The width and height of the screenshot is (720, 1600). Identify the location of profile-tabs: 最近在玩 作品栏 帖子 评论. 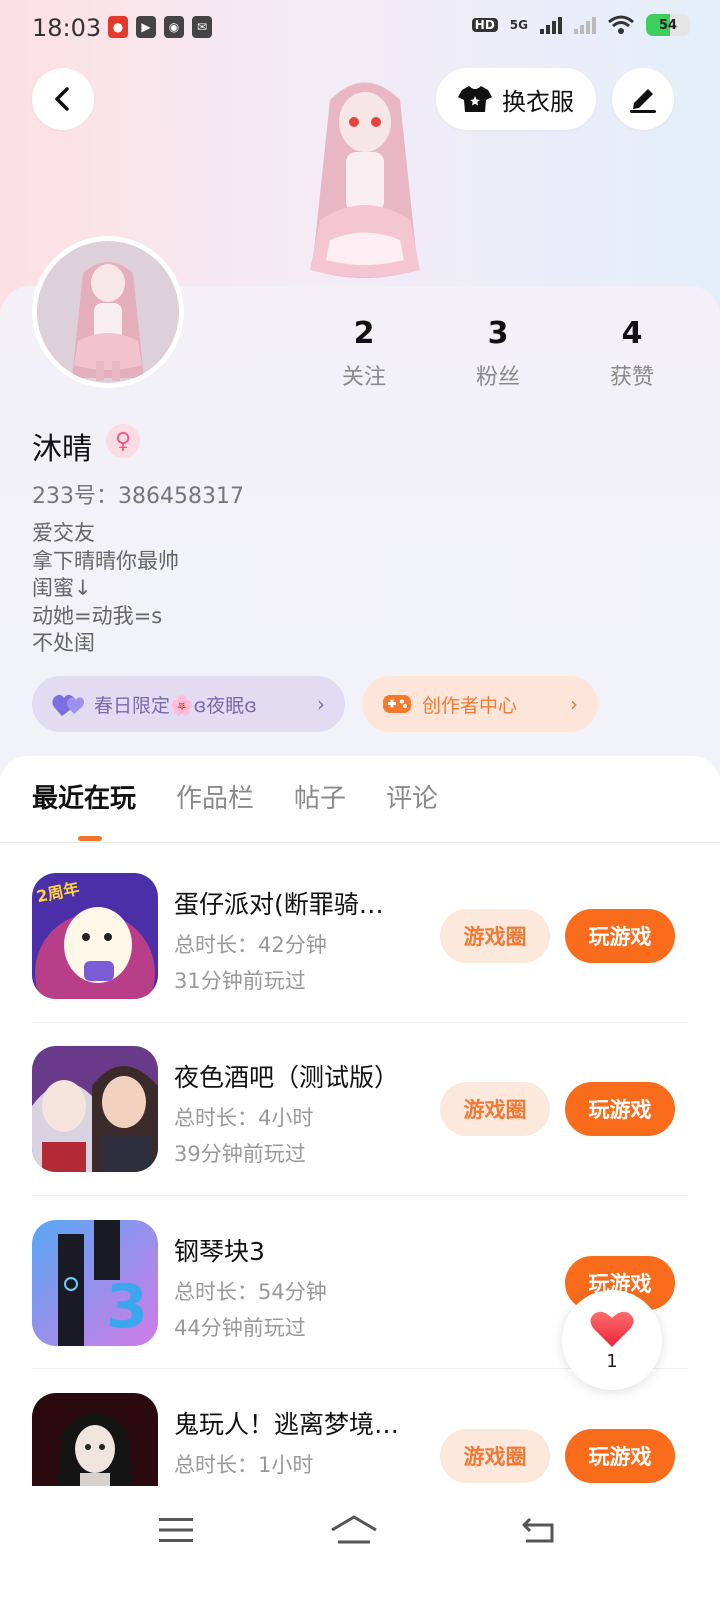
(235, 796).